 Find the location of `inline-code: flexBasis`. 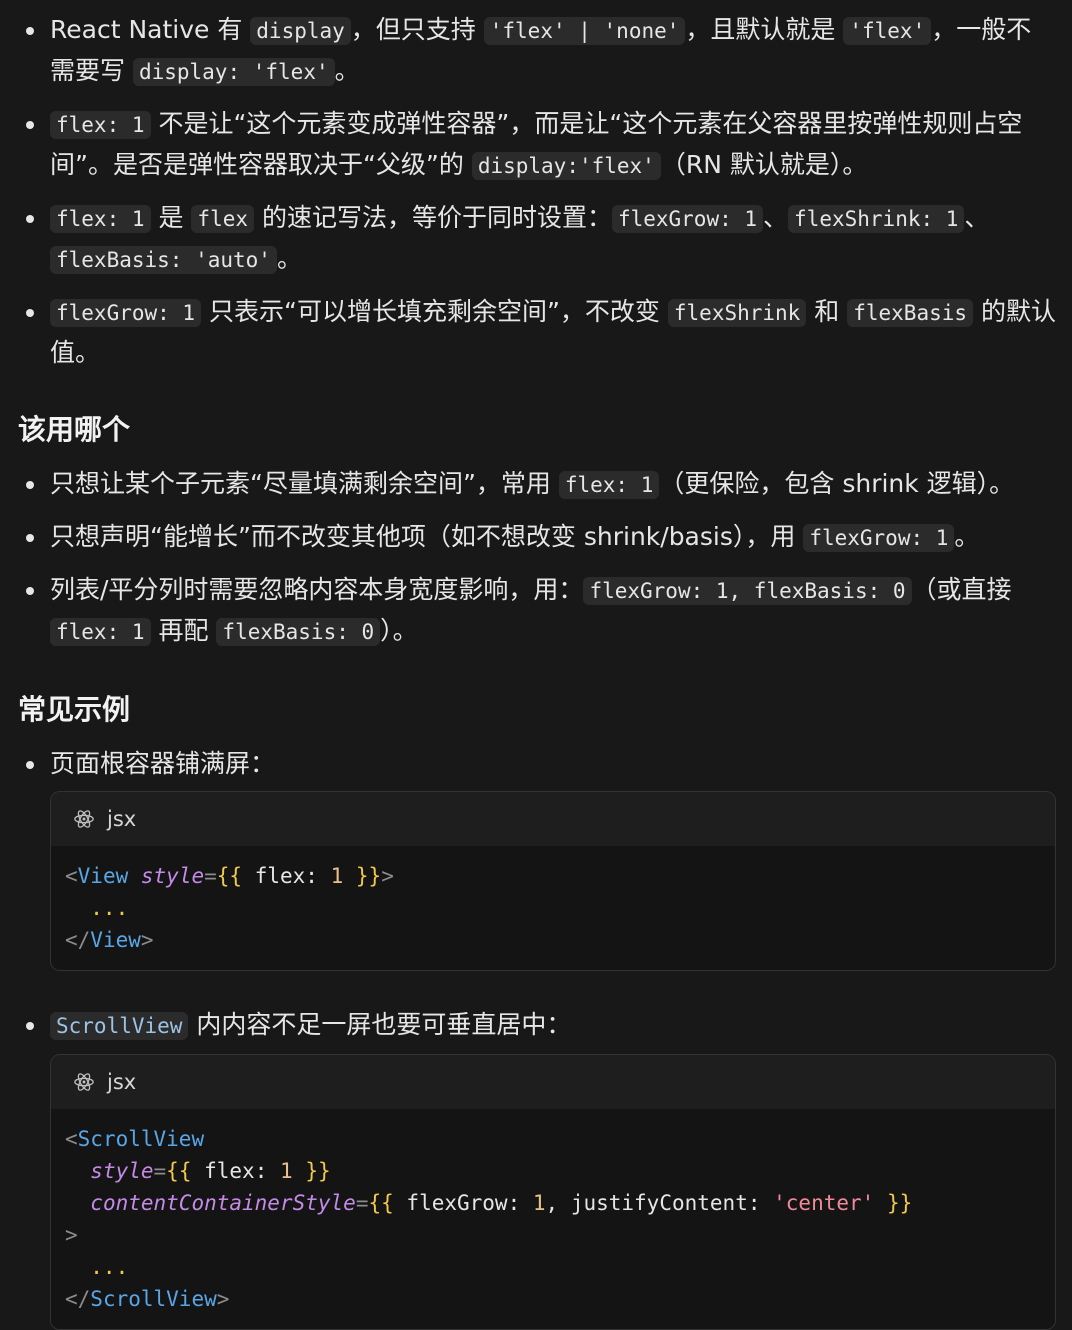

inline-code: flexBasis is located at coordinates (910, 313).